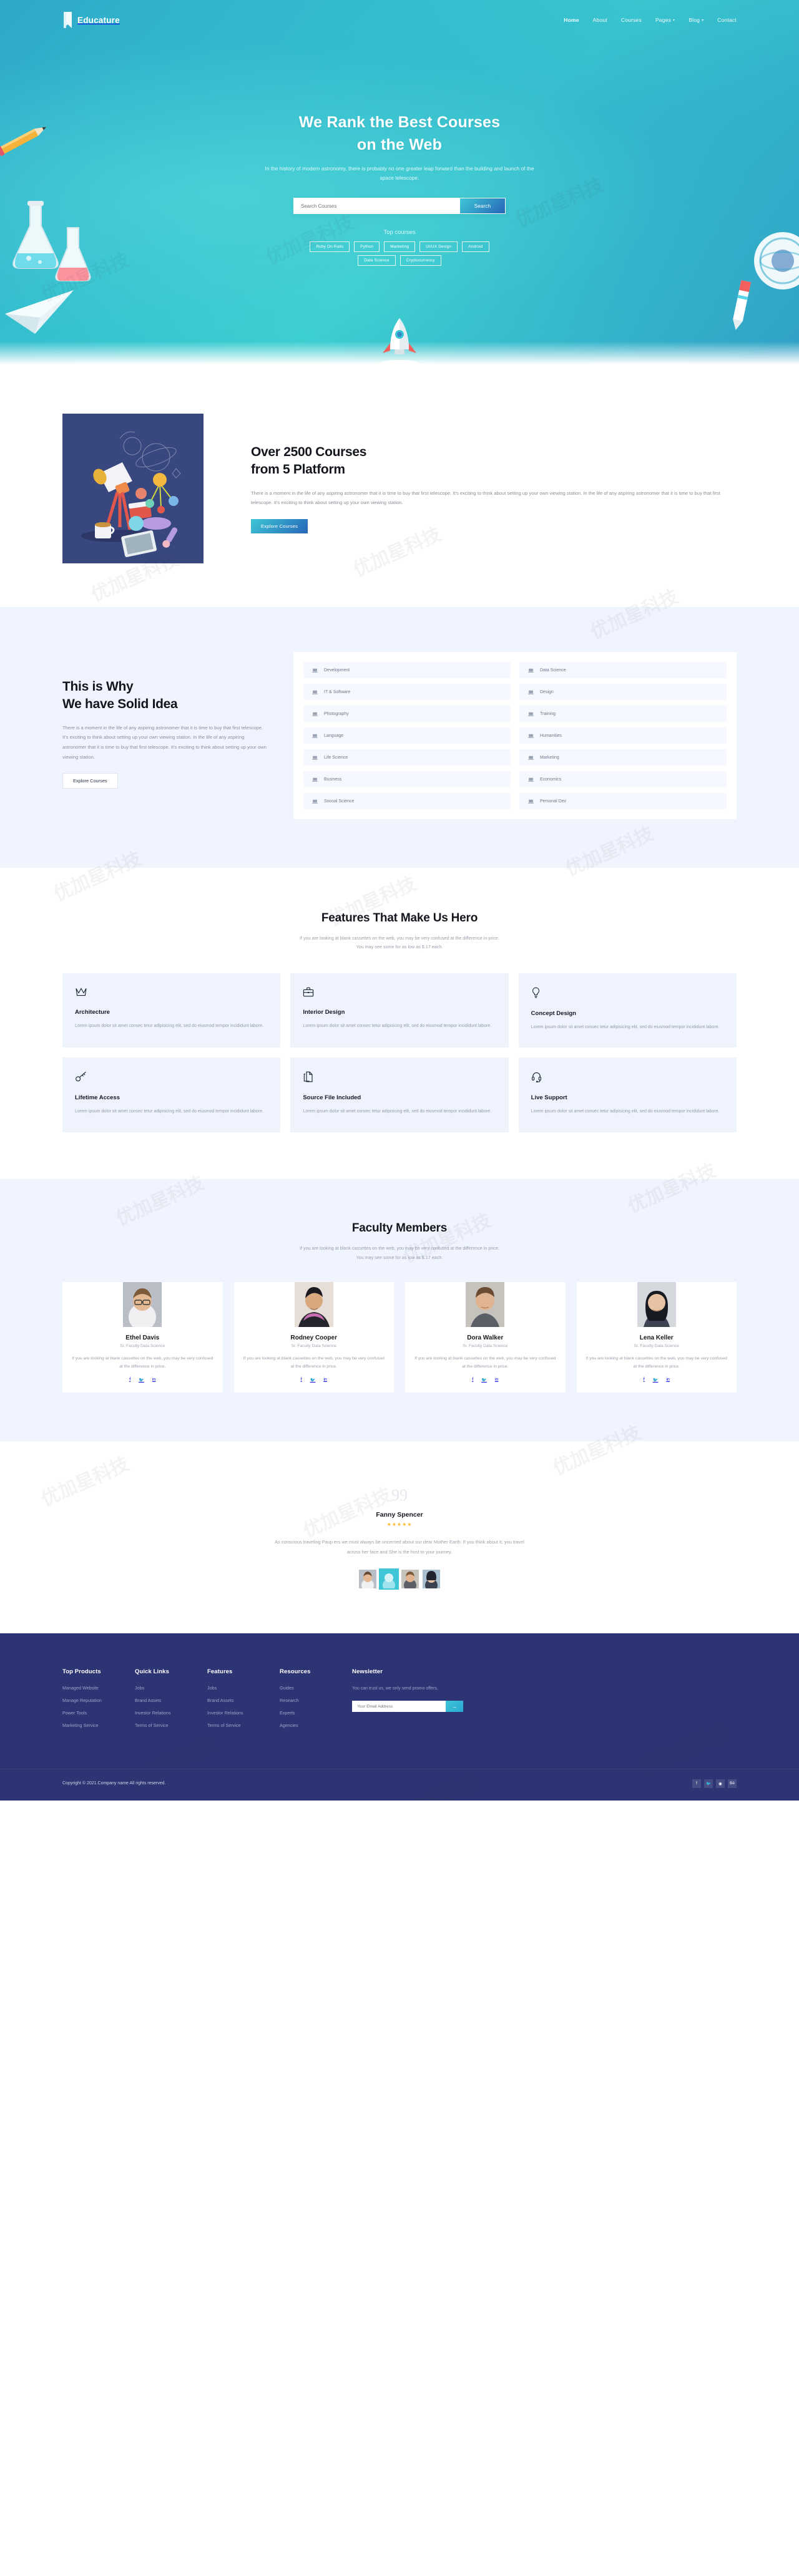 This screenshot has width=799, height=2576. Describe the element at coordinates (407, 735) in the screenshot. I see `category-language: Language` at that location.